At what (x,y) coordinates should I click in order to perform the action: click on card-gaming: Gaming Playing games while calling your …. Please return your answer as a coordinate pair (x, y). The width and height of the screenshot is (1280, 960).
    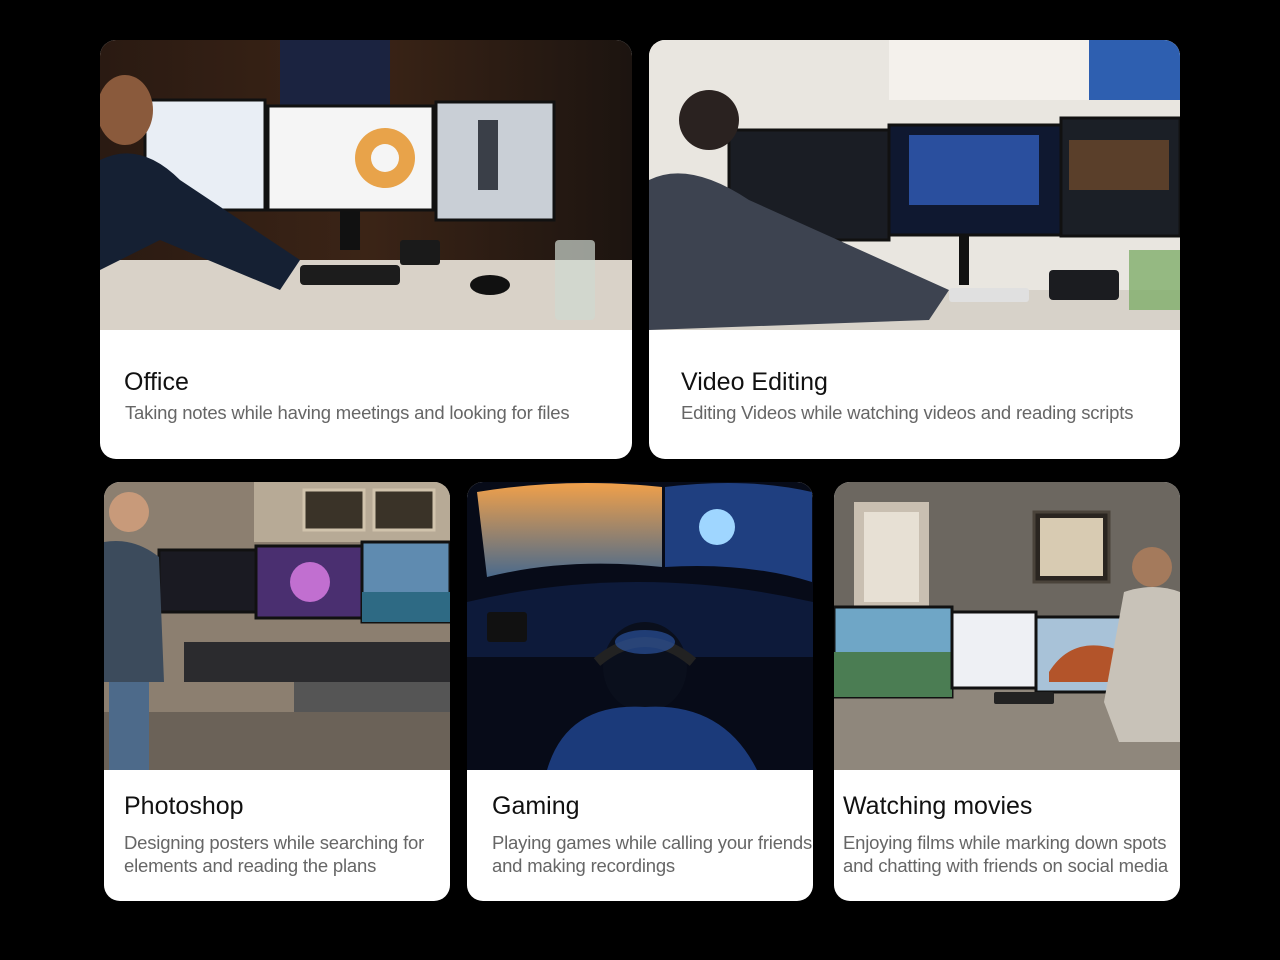
    Looking at the image, I should click on (640, 691).